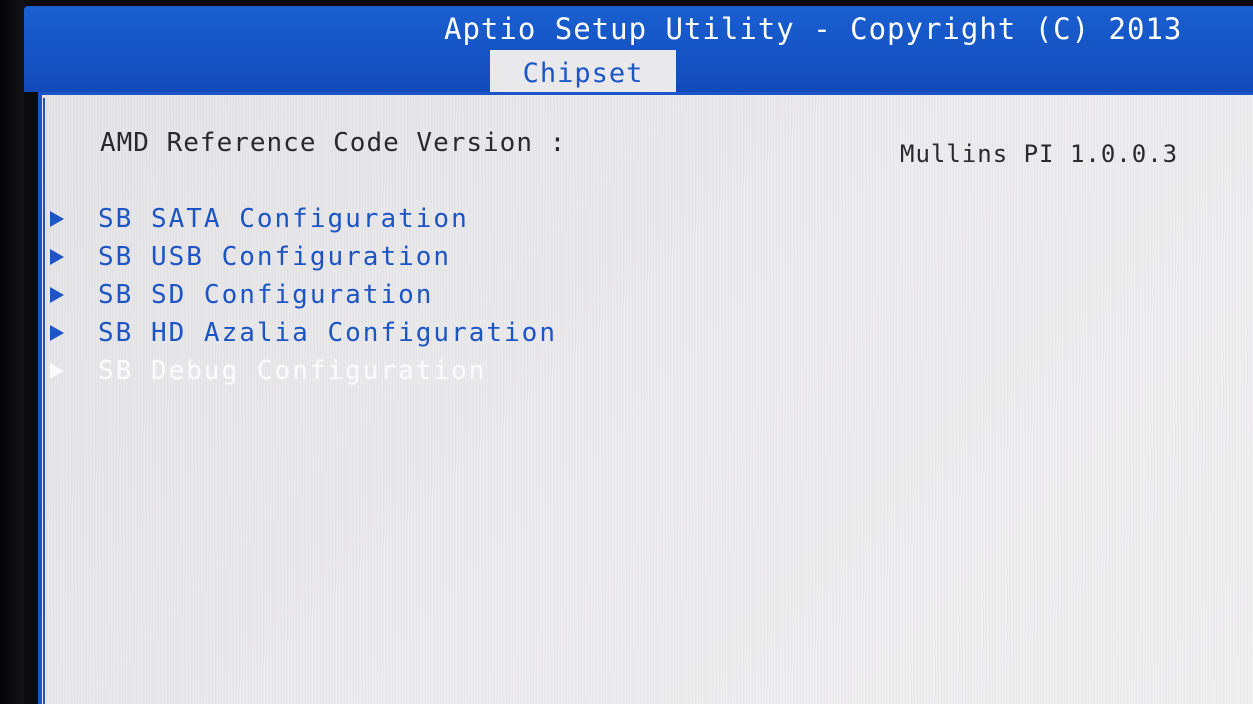 The image size is (1253, 704). What do you see at coordinates (813, 29) in the screenshot?
I see `window-title: Aptio Setup Utility - Copyright (C) 2013` at bounding box center [813, 29].